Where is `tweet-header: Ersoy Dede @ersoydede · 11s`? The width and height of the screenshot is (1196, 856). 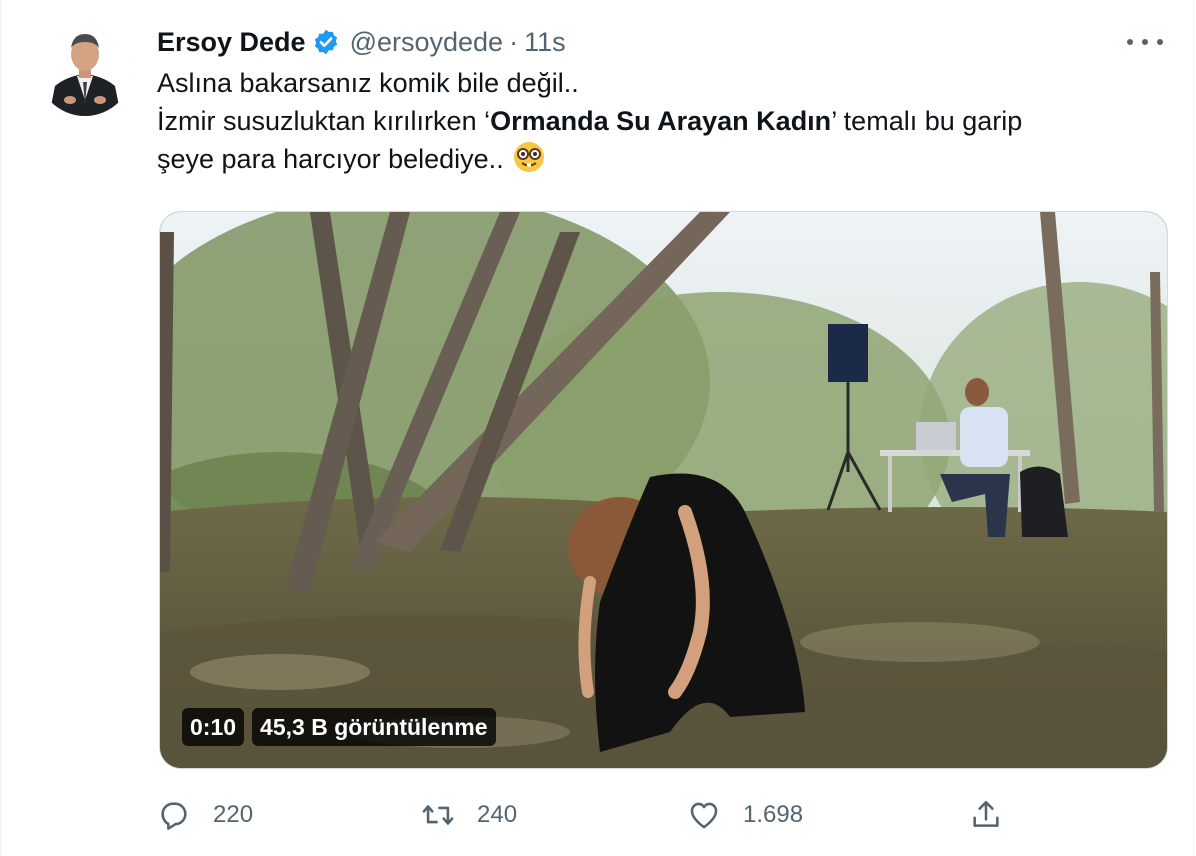 tweet-header: Ersoy Dede @ersoydede · 11s is located at coordinates (361, 42).